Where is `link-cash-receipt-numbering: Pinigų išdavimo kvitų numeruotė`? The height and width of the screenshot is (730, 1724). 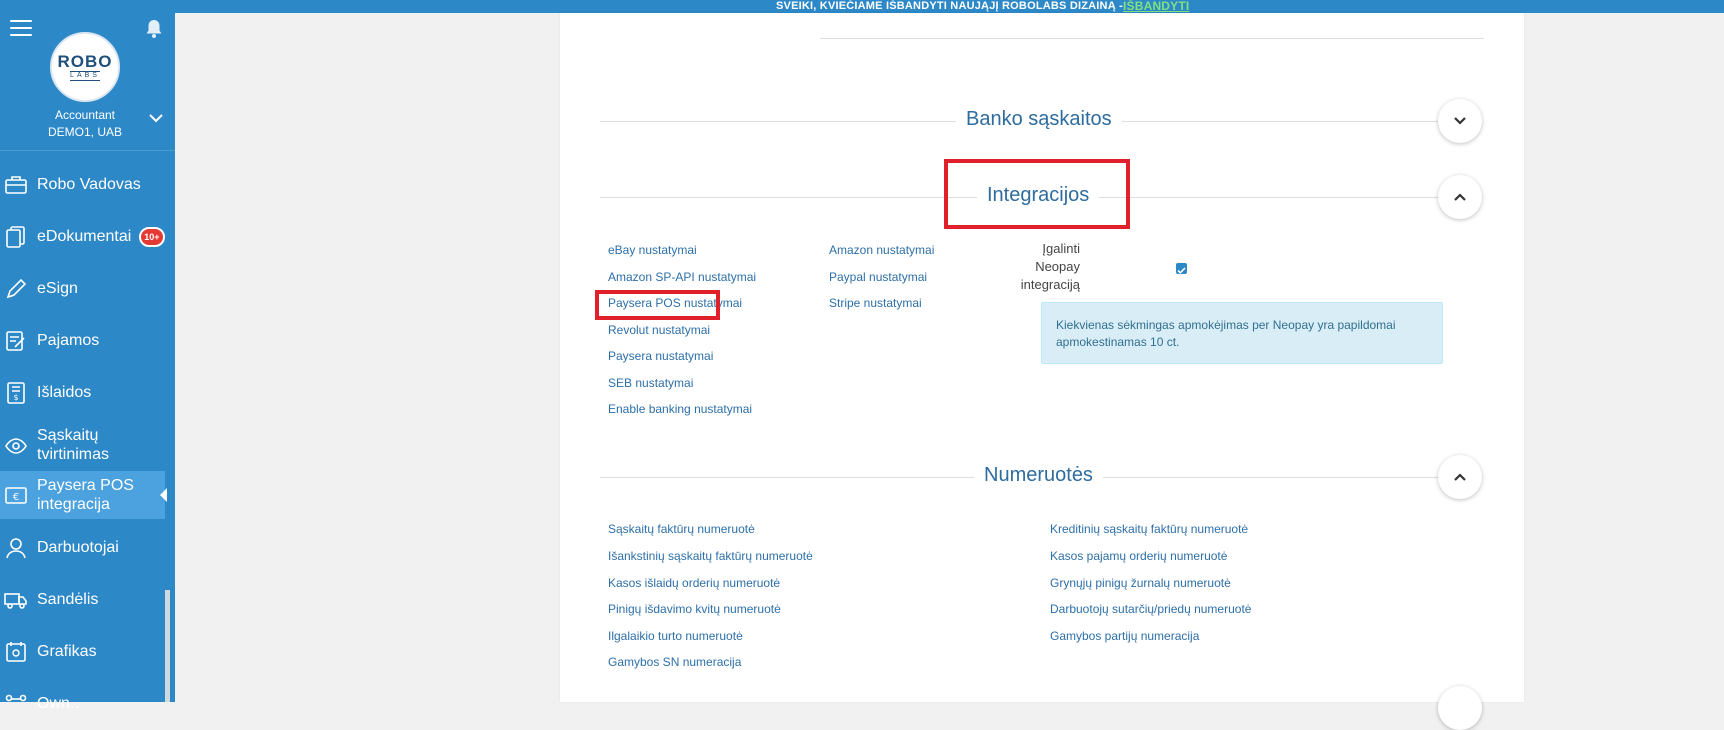
link-cash-receipt-numbering: Pinigų išdavimo kvitų numeruotė is located at coordinates (694, 609).